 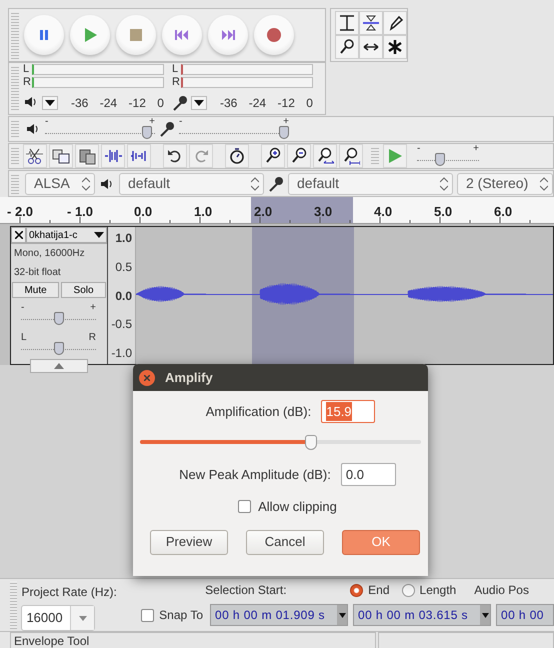 I want to click on triangle-up-icon, so click(x=59, y=366).